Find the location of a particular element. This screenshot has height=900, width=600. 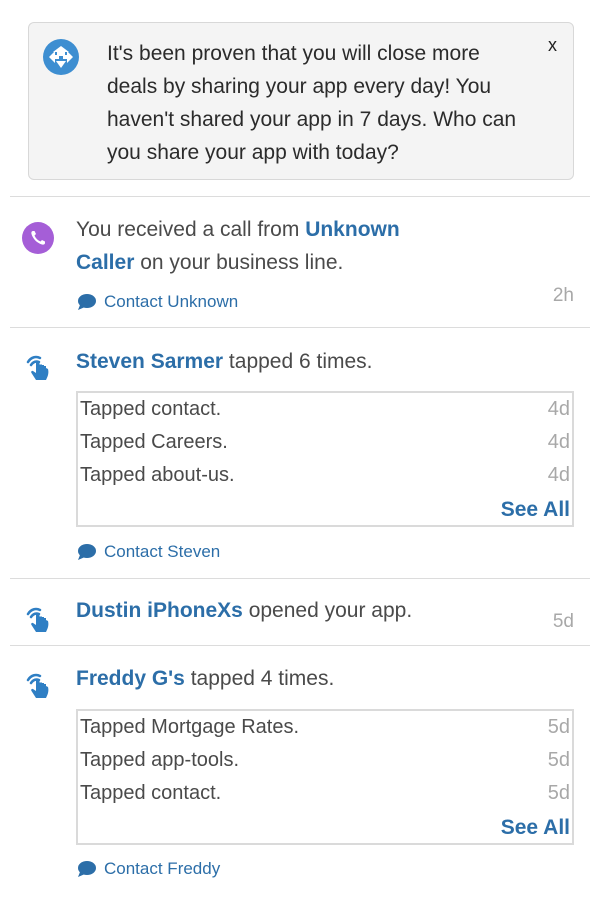

activity-row: Tapped Mortgage Rates. 5d is located at coordinates (325, 727).